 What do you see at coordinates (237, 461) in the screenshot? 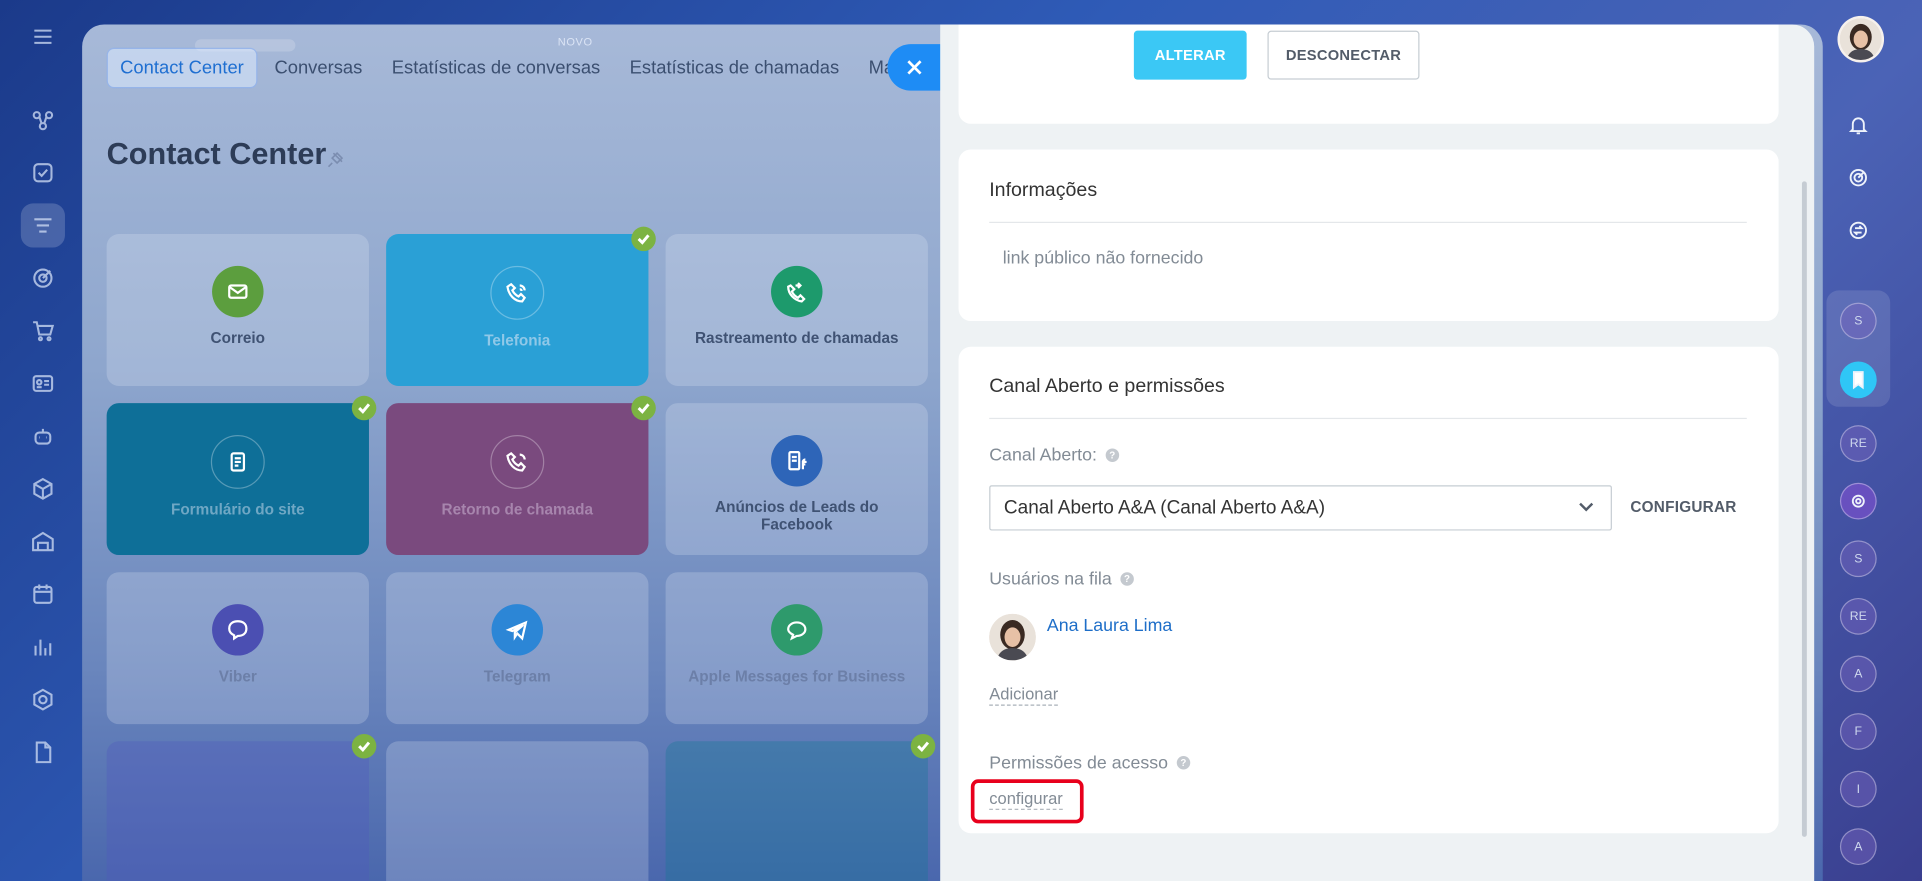
I see `form-icon` at bounding box center [237, 461].